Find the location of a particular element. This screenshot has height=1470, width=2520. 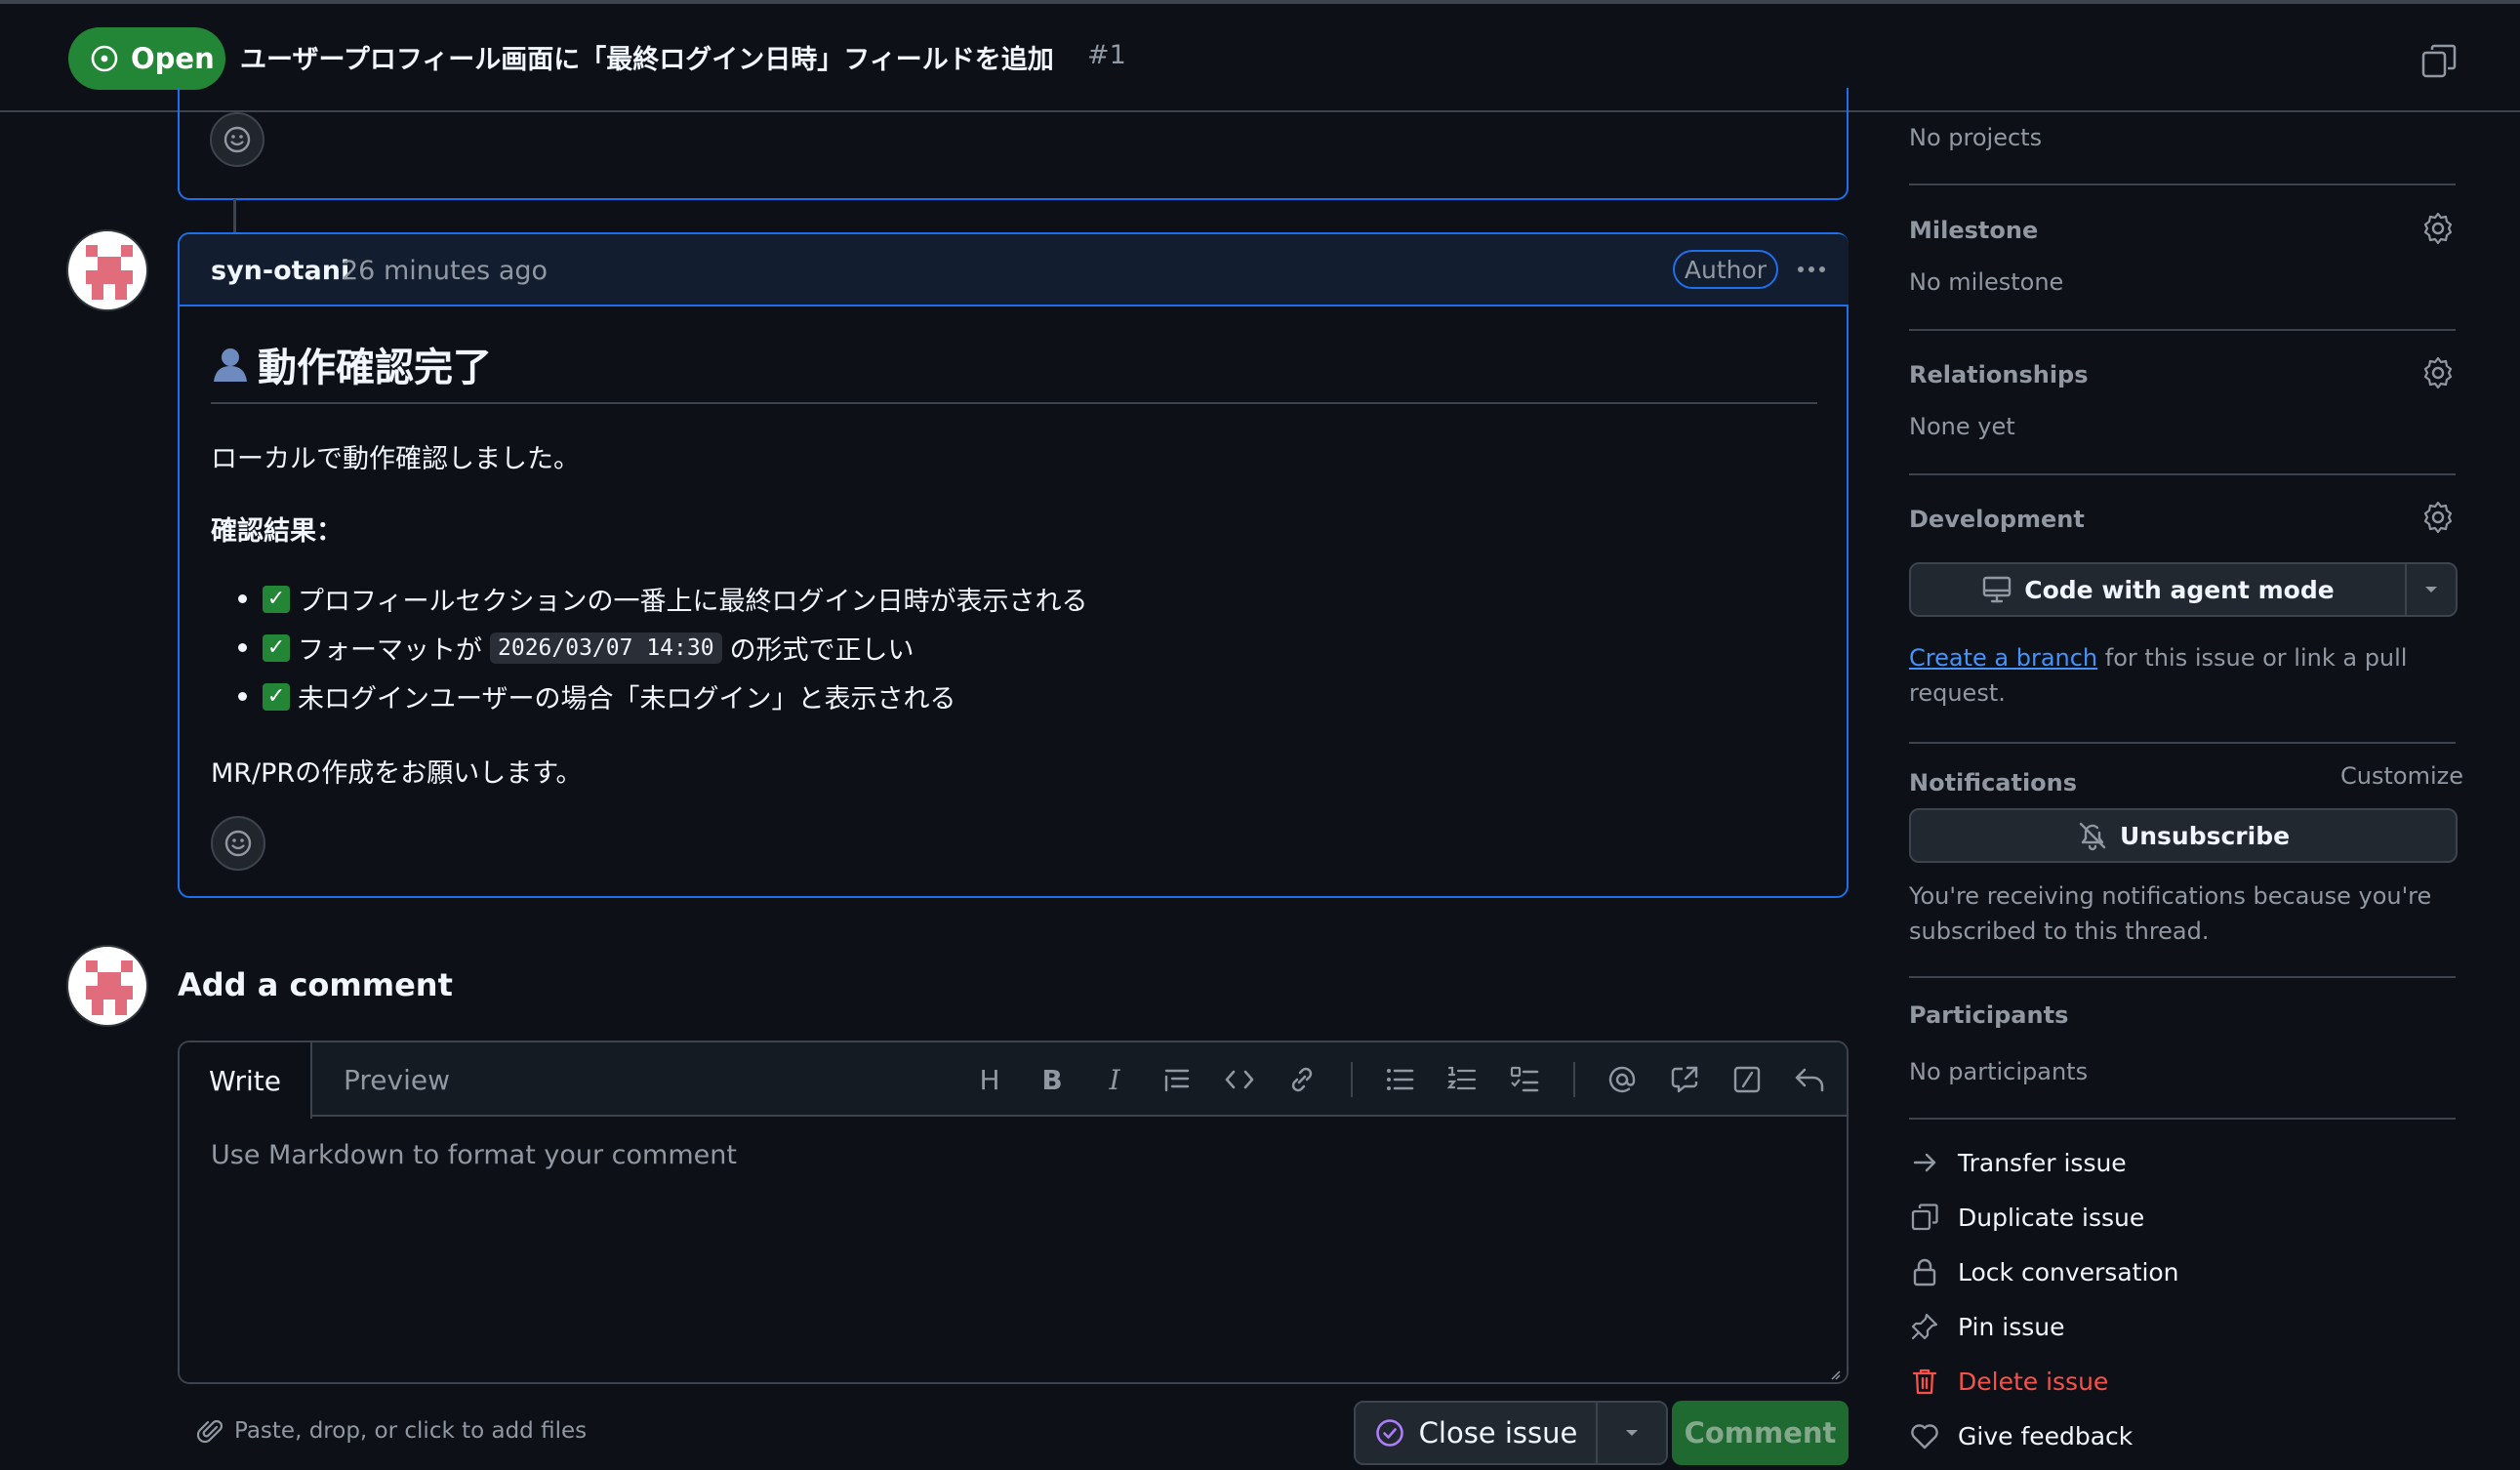

link-icon is located at coordinates (1302, 1080).